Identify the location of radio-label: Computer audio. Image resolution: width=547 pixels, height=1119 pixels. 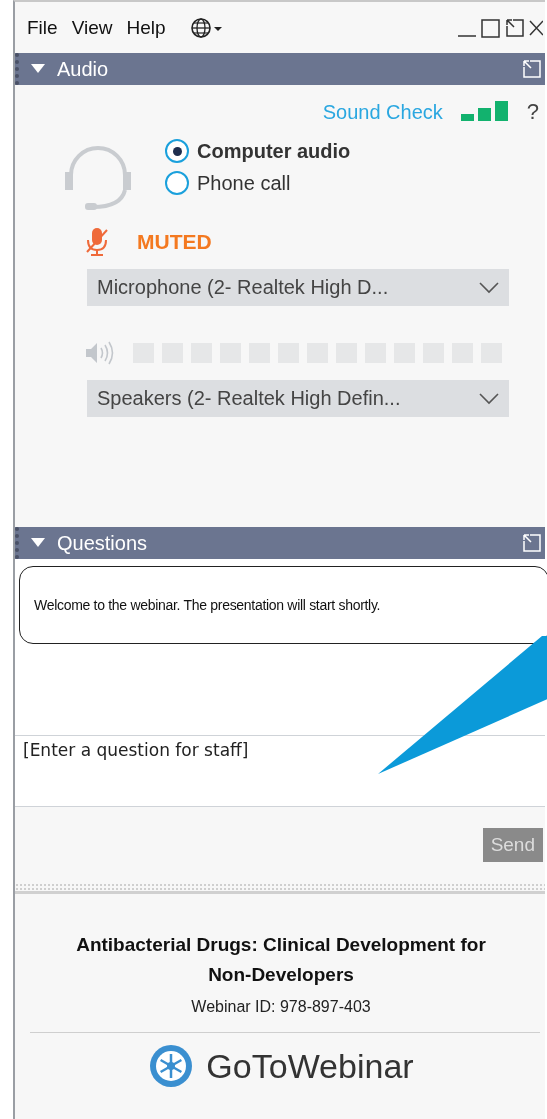
(274, 151).